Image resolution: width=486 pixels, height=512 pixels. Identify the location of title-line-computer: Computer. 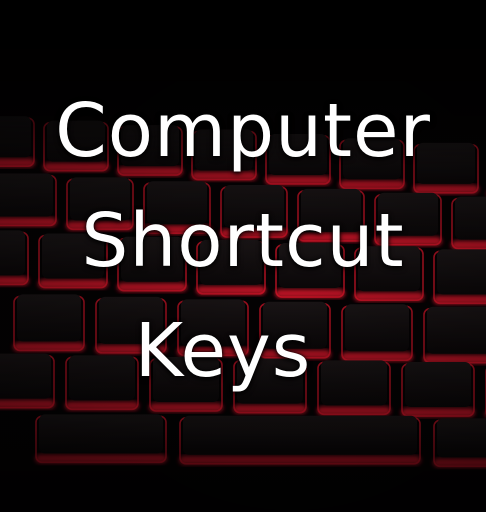
(243, 131).